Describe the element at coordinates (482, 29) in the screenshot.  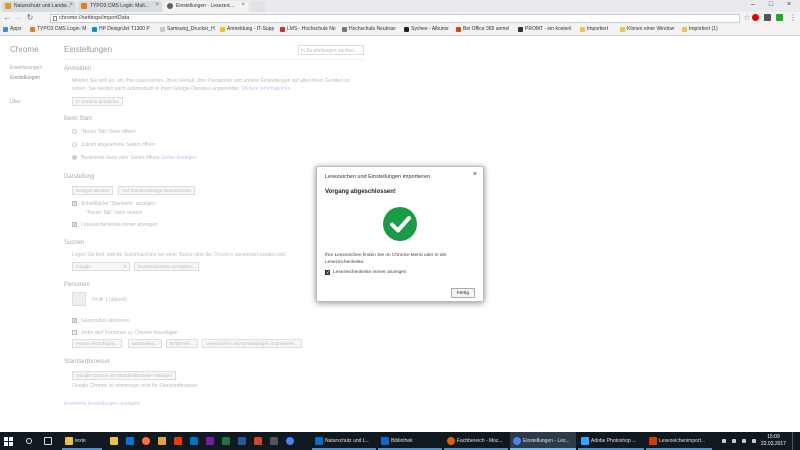
I see `bookmark-item: Bei Office 365 anmel` at that location.